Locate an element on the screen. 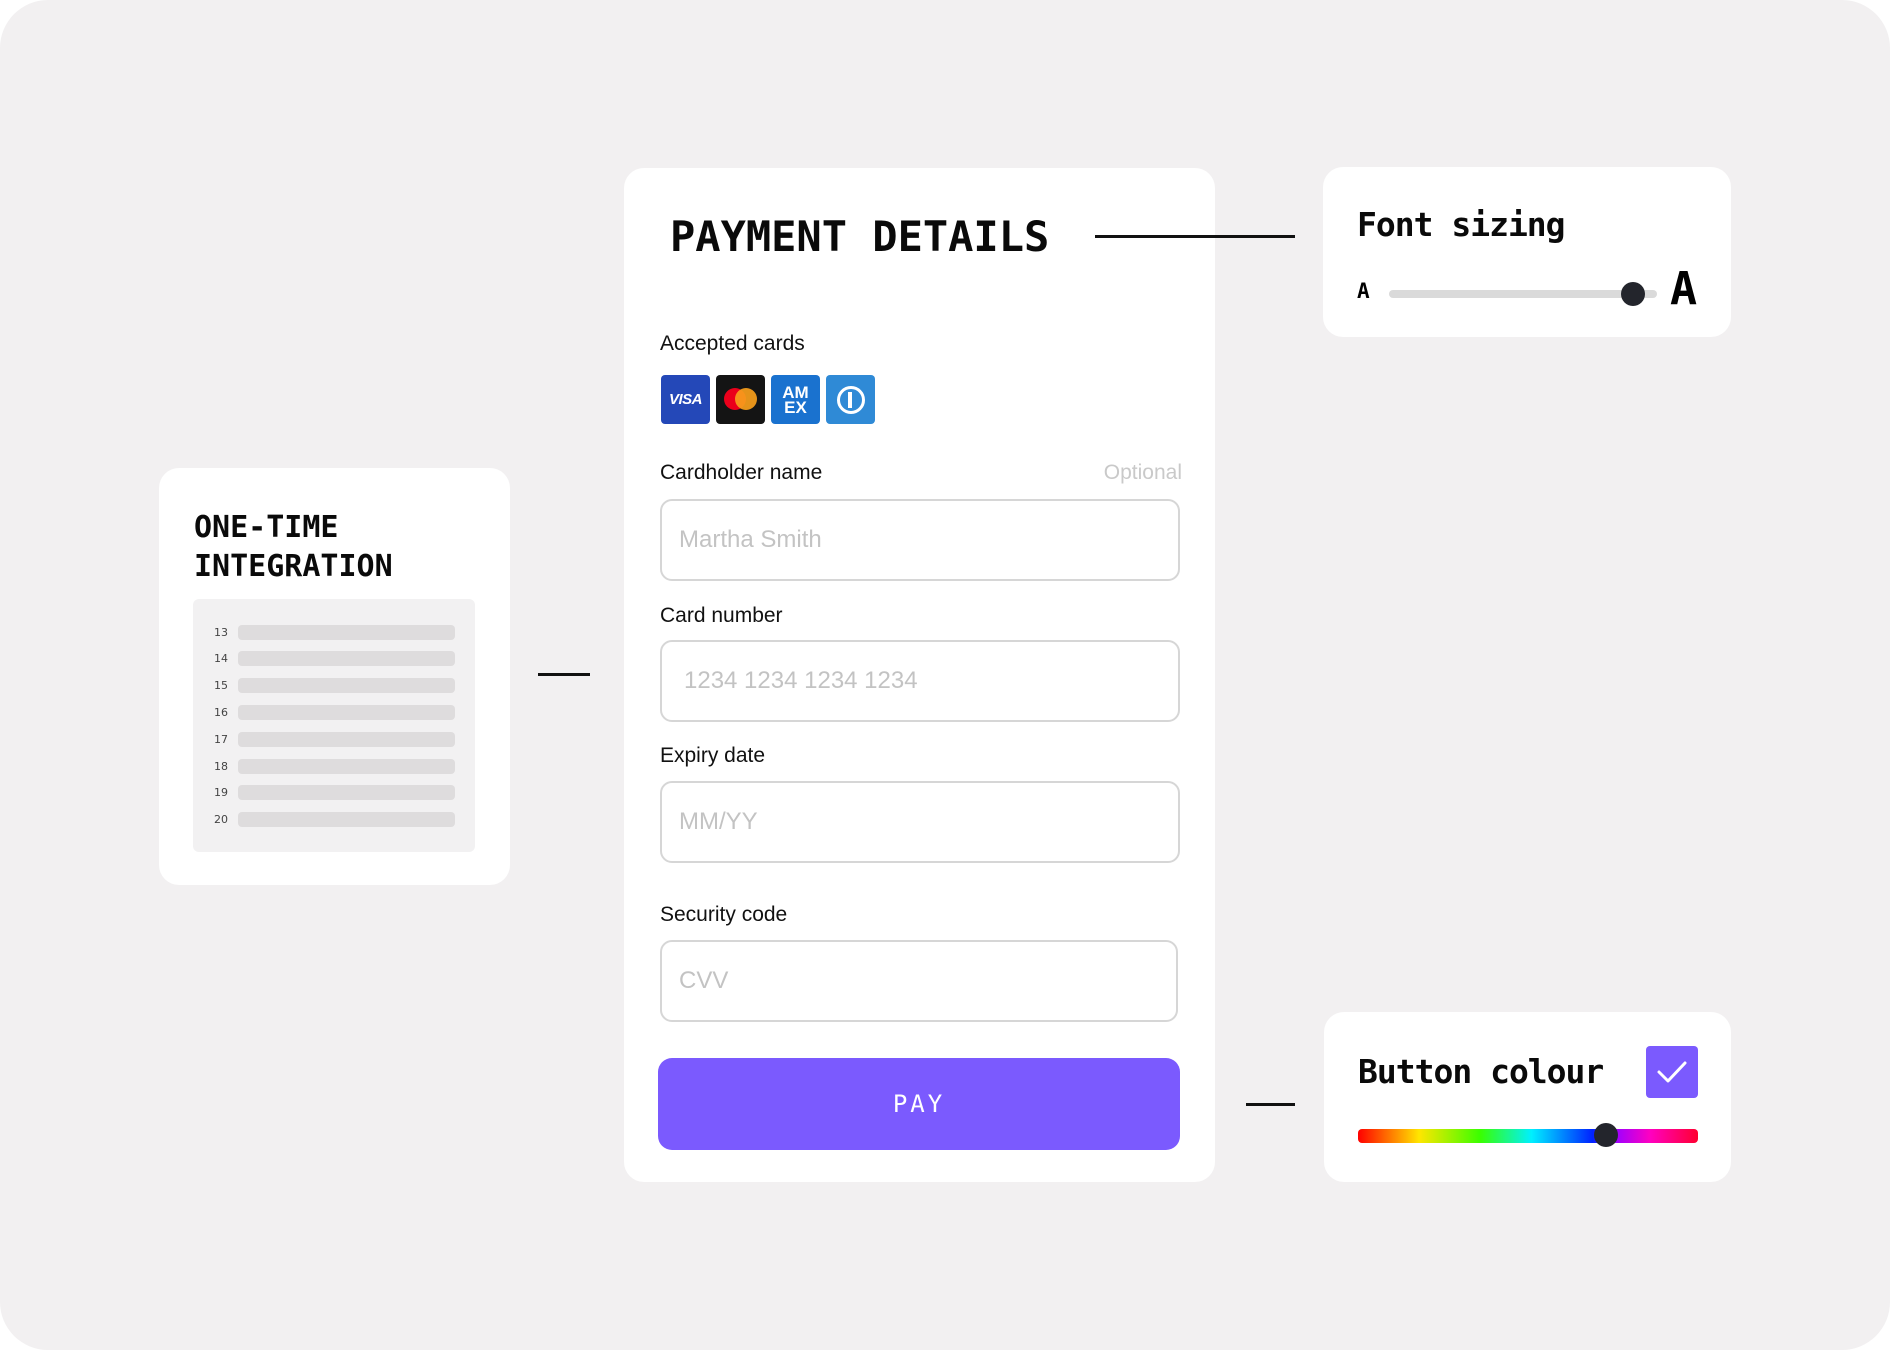  diners-club-icon is located at coordinates (850, 399).